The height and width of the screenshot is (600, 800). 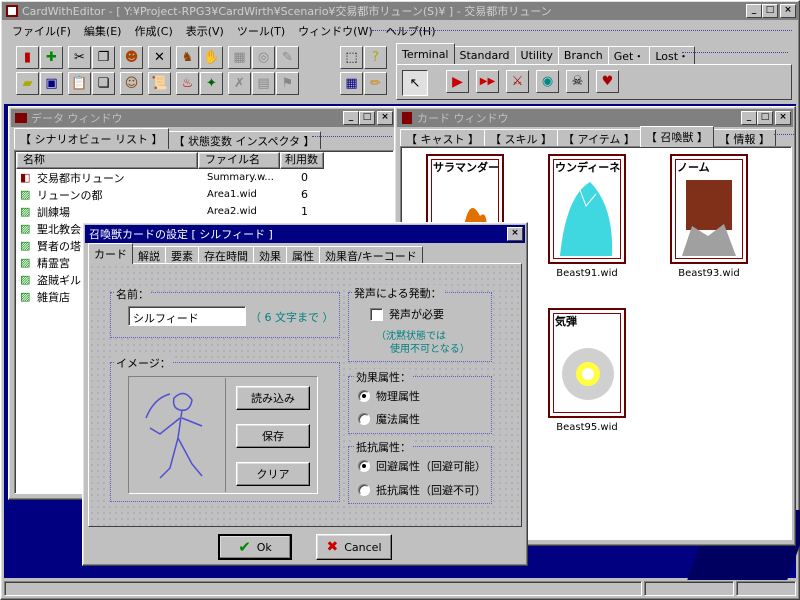 I want to click on tab-elements: 要素, so click(x=182, y=255).